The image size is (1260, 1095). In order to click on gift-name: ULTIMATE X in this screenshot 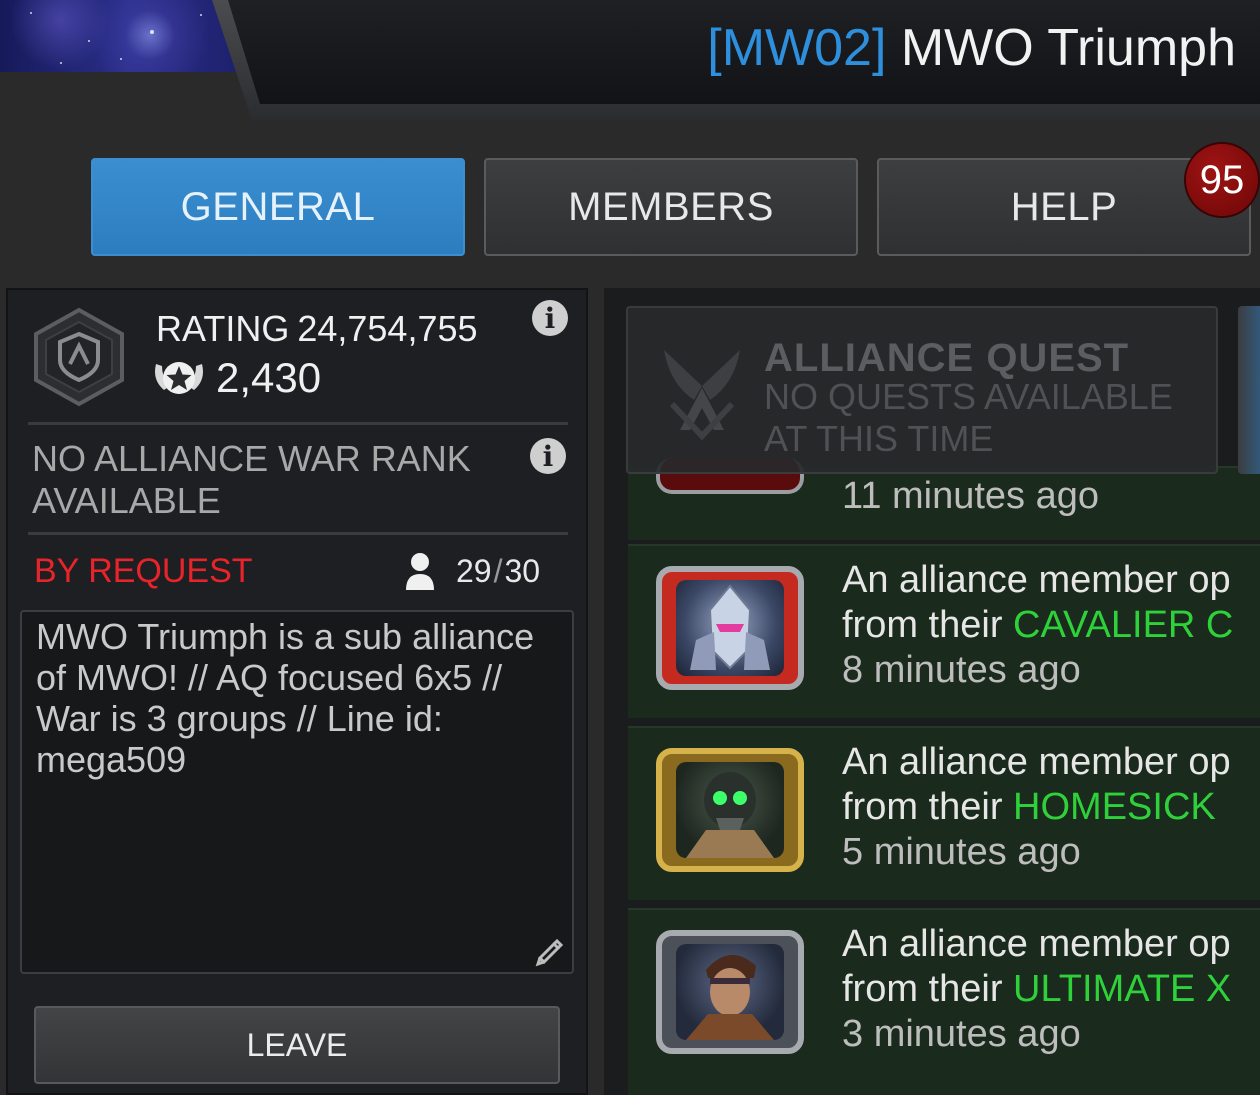, I will do `click(1122, 989)`.